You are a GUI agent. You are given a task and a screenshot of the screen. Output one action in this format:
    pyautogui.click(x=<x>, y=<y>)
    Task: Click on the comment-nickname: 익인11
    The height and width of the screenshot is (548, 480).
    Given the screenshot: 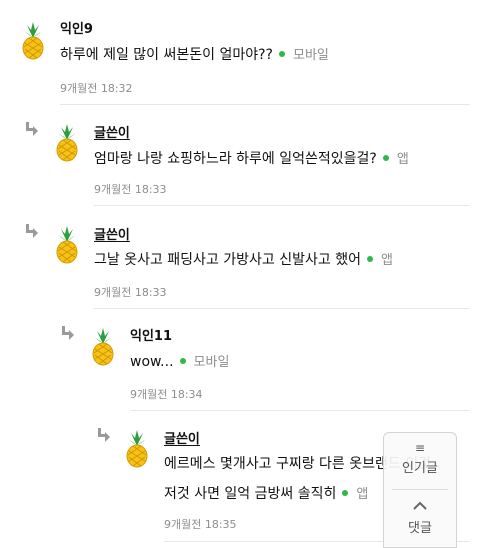 What is the action you would take?
    pyautogui.click(x=151, y=334)
    